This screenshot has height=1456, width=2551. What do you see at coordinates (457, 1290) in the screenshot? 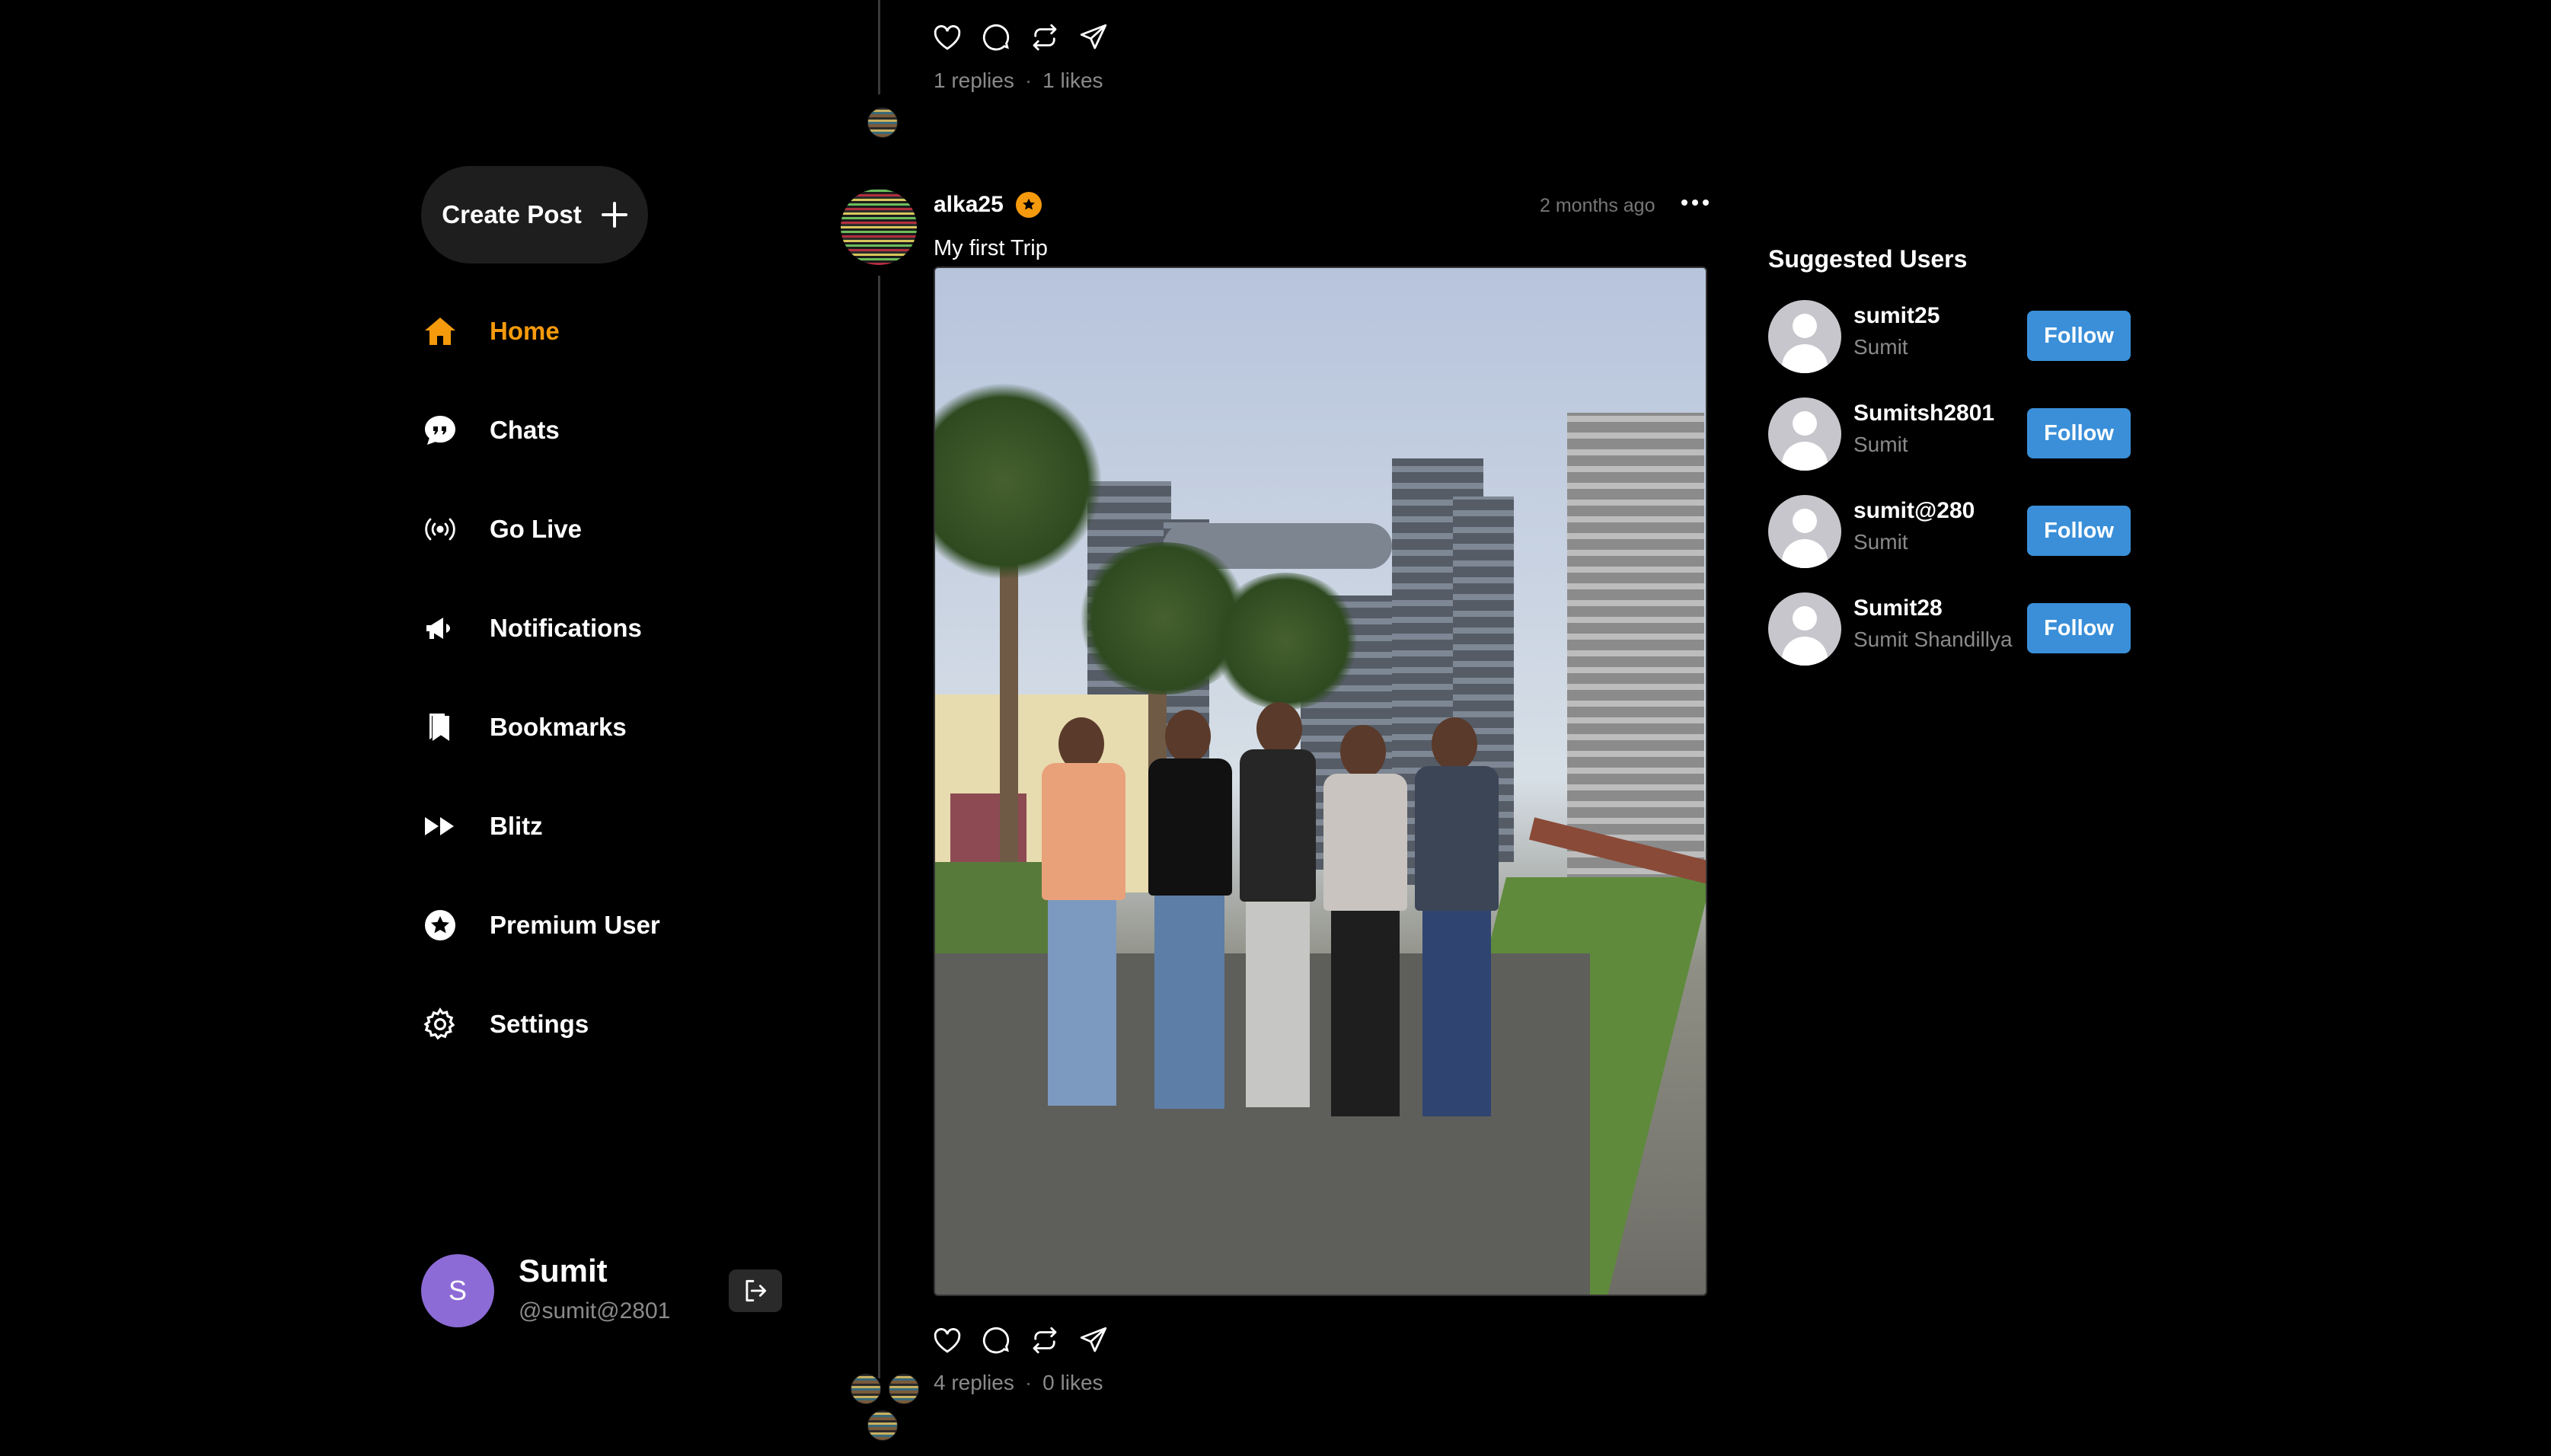
I see `avatar: S` at bounding box center [457, 1290].